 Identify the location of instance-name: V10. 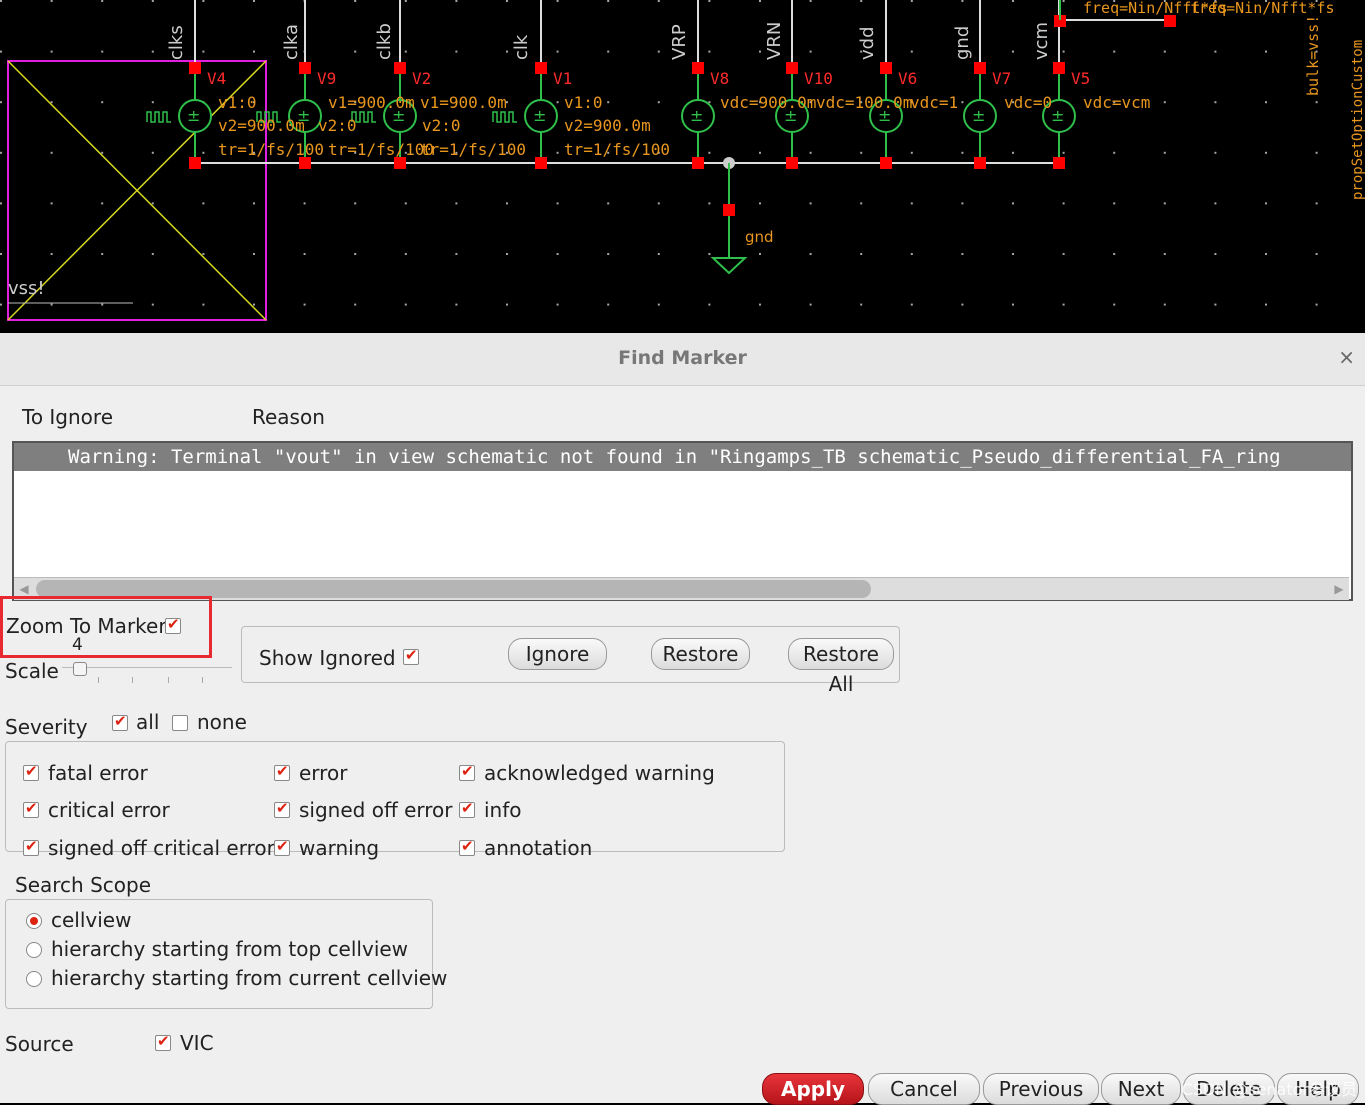
(818, 78).